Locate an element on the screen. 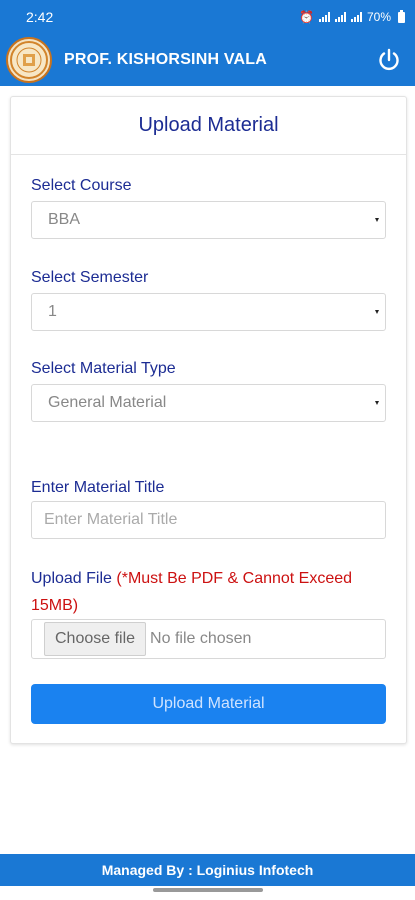 The image size is (415, 900). status-icons: ⏰ 70% is located at coordinates (352, 16).